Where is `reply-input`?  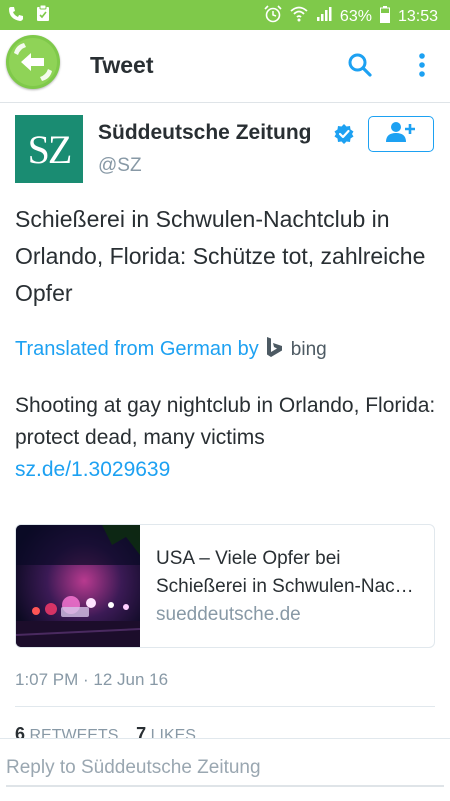 reply-input is located at coordinates (225, 769).